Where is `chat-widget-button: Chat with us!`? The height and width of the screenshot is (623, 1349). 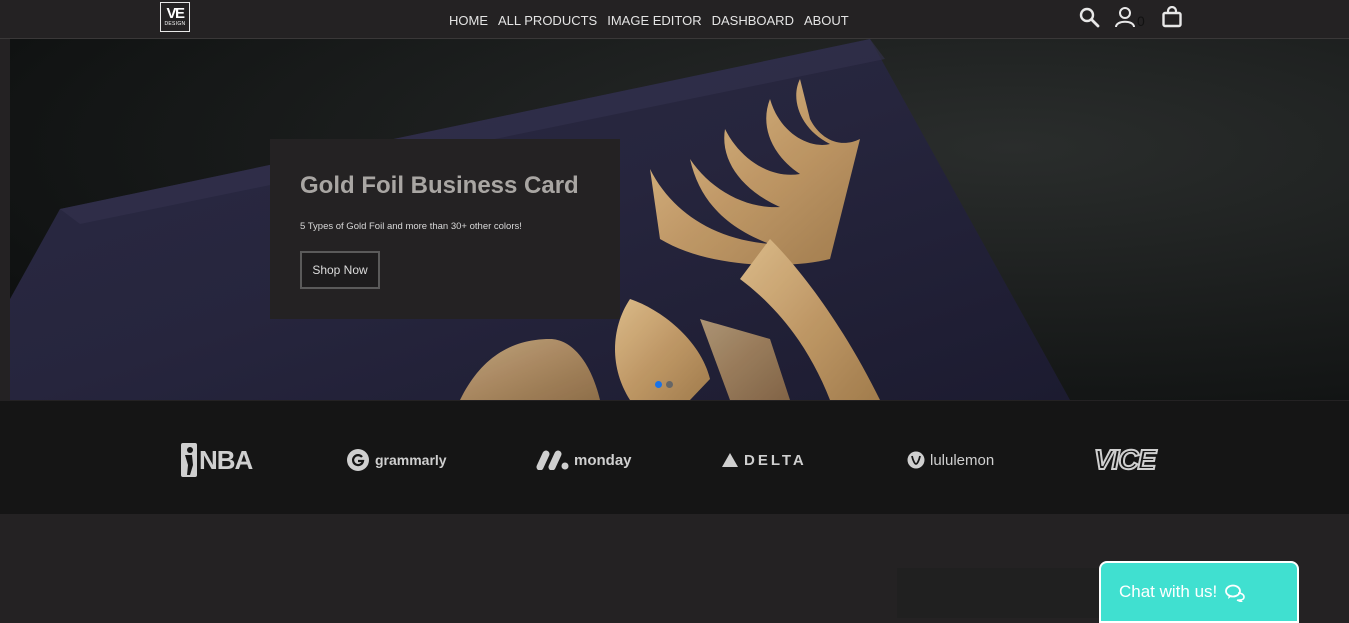 chat-widget-button: Chat with us! is located at coordinates (1199, 592).